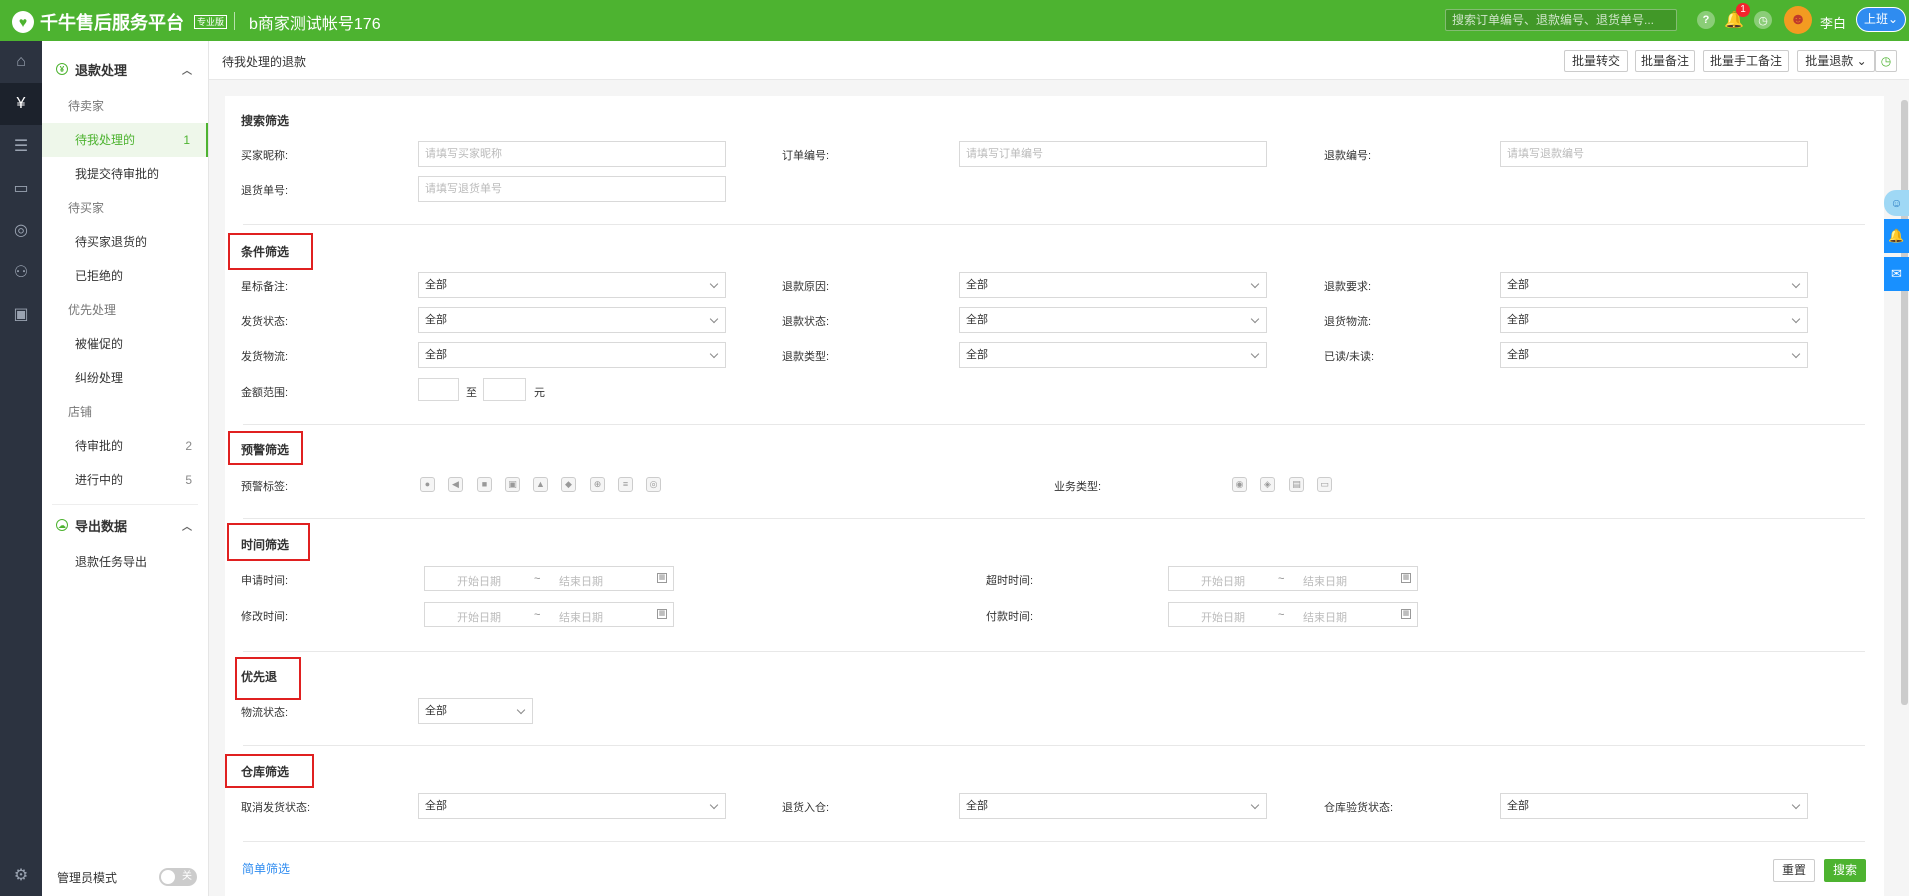 This screenshot has width=1909, height=896. What do you see at coordinates (1654, 285) in the screenshot?
I see `refund-request-select: 全部` at bounding box center [1654, 285].